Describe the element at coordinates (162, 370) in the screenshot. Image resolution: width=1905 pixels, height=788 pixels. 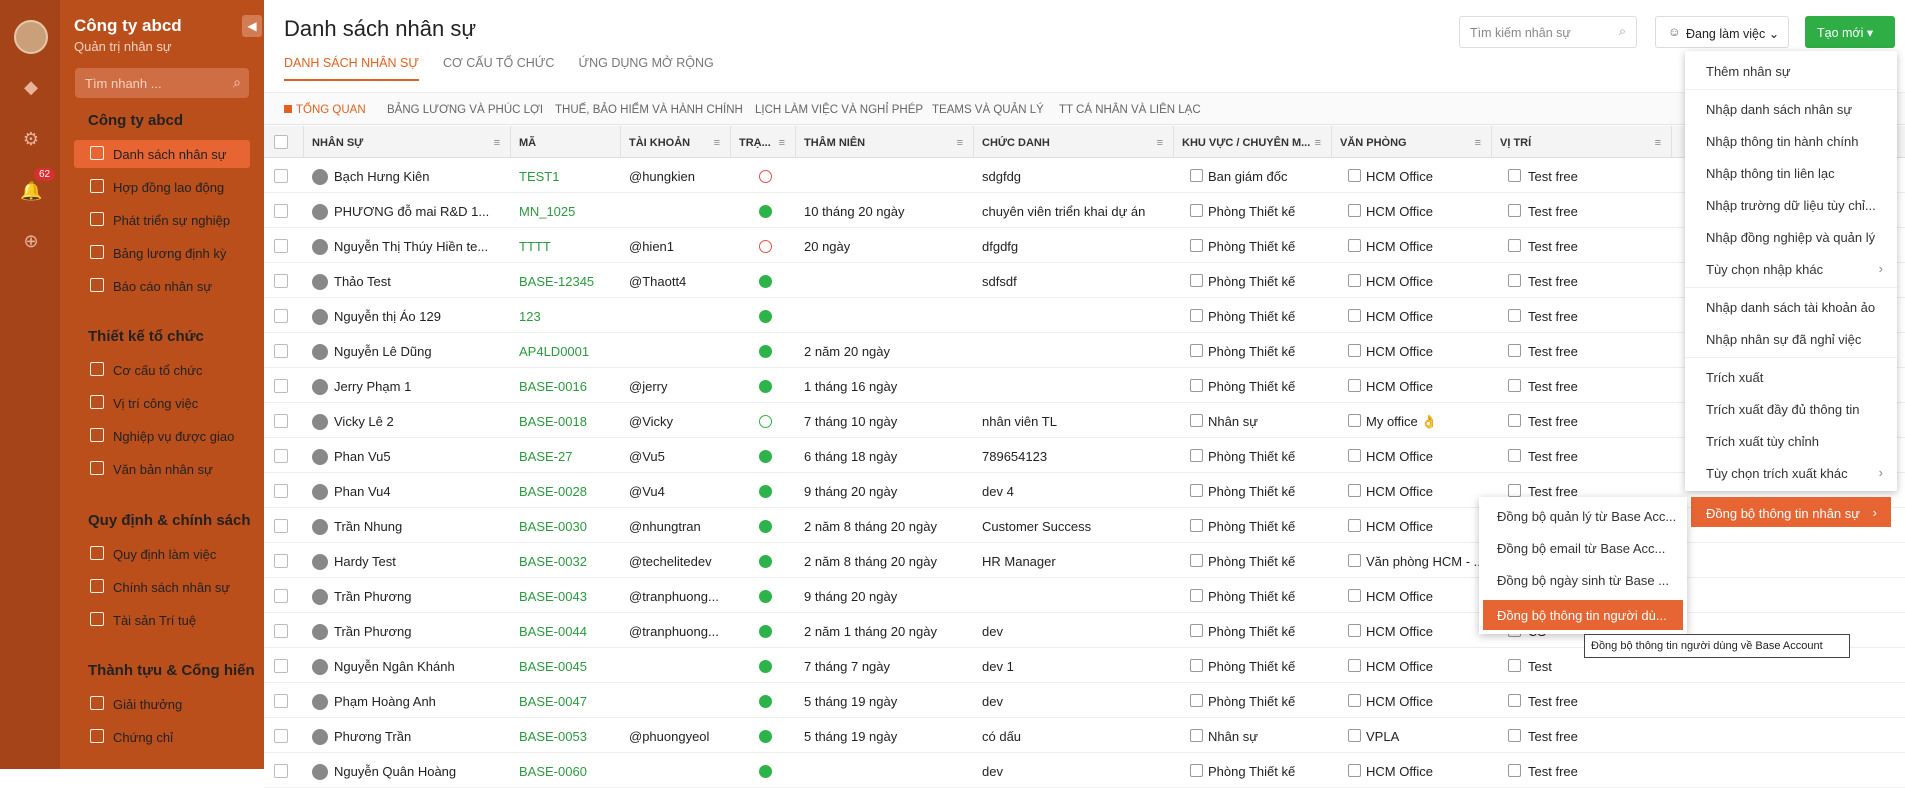
I see `sidebar-item-org-structure: Cơ cấu tổ chức` at that location.